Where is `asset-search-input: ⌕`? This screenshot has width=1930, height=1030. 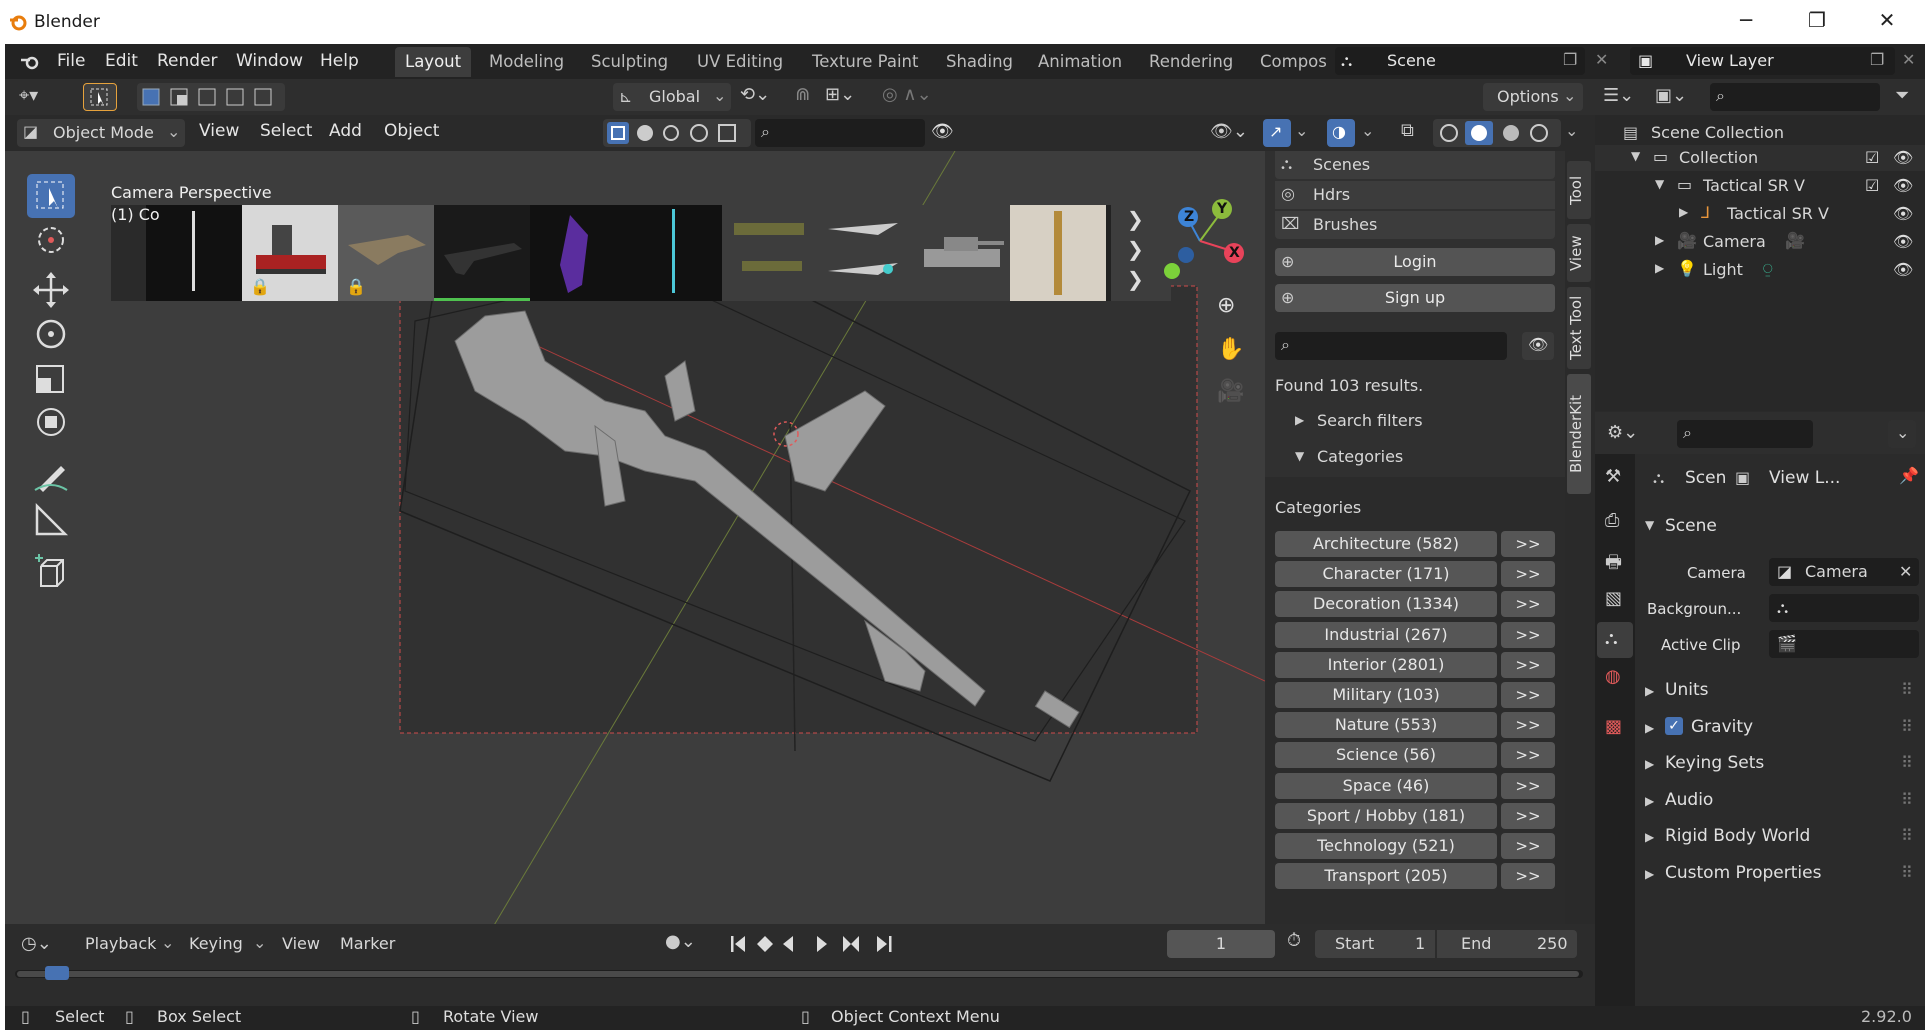 asset-search-input: ⌕ is located at coordinates (1391, 346).